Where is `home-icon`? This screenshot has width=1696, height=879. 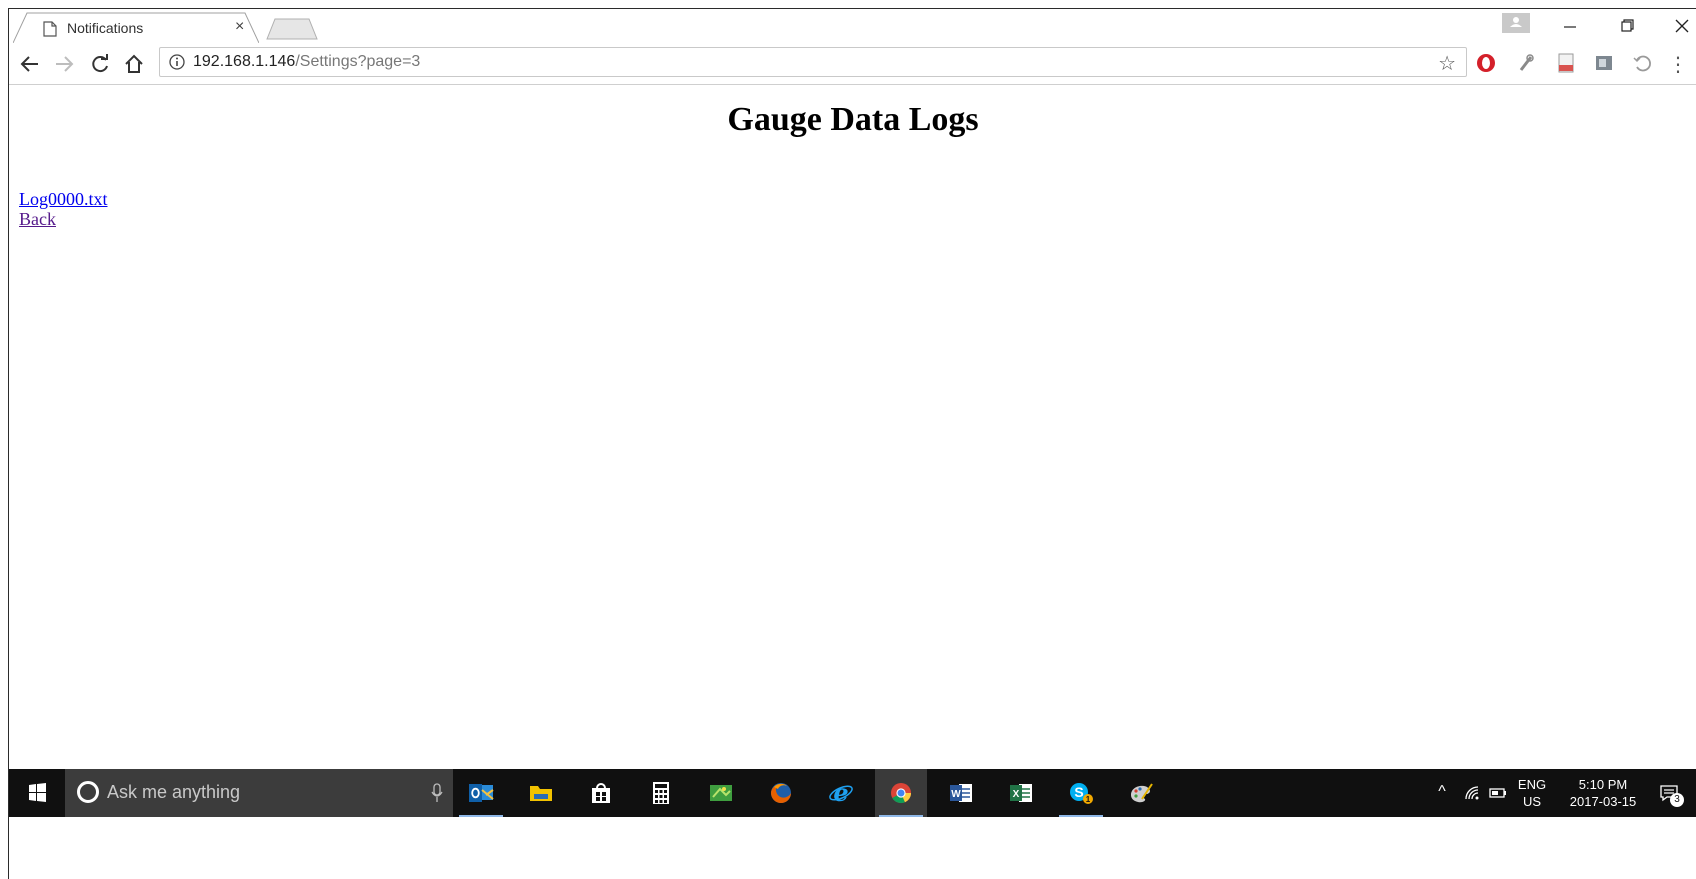 home-icon is located at coordinates (134, 63).